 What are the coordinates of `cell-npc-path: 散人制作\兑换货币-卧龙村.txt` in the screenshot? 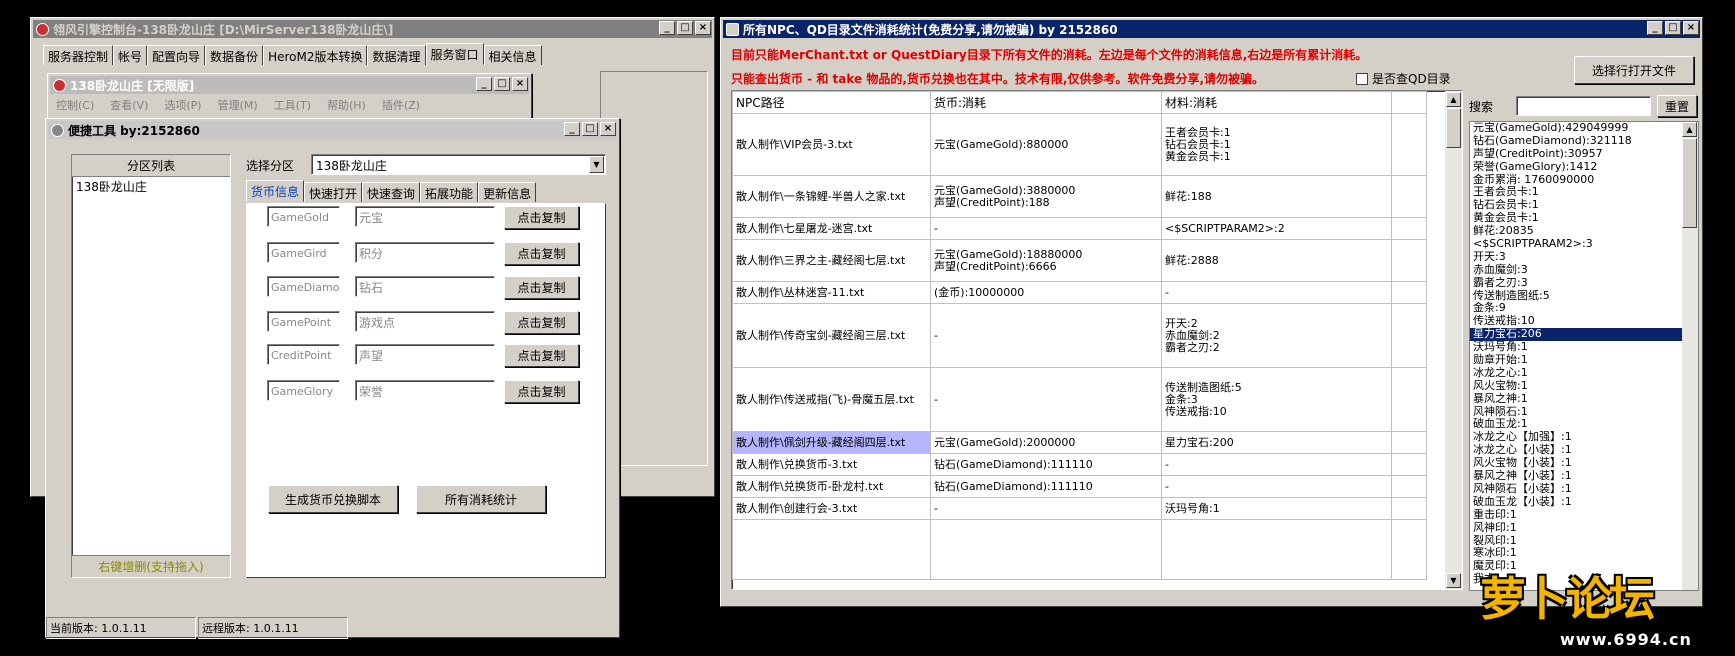 It's located at (831, 486).